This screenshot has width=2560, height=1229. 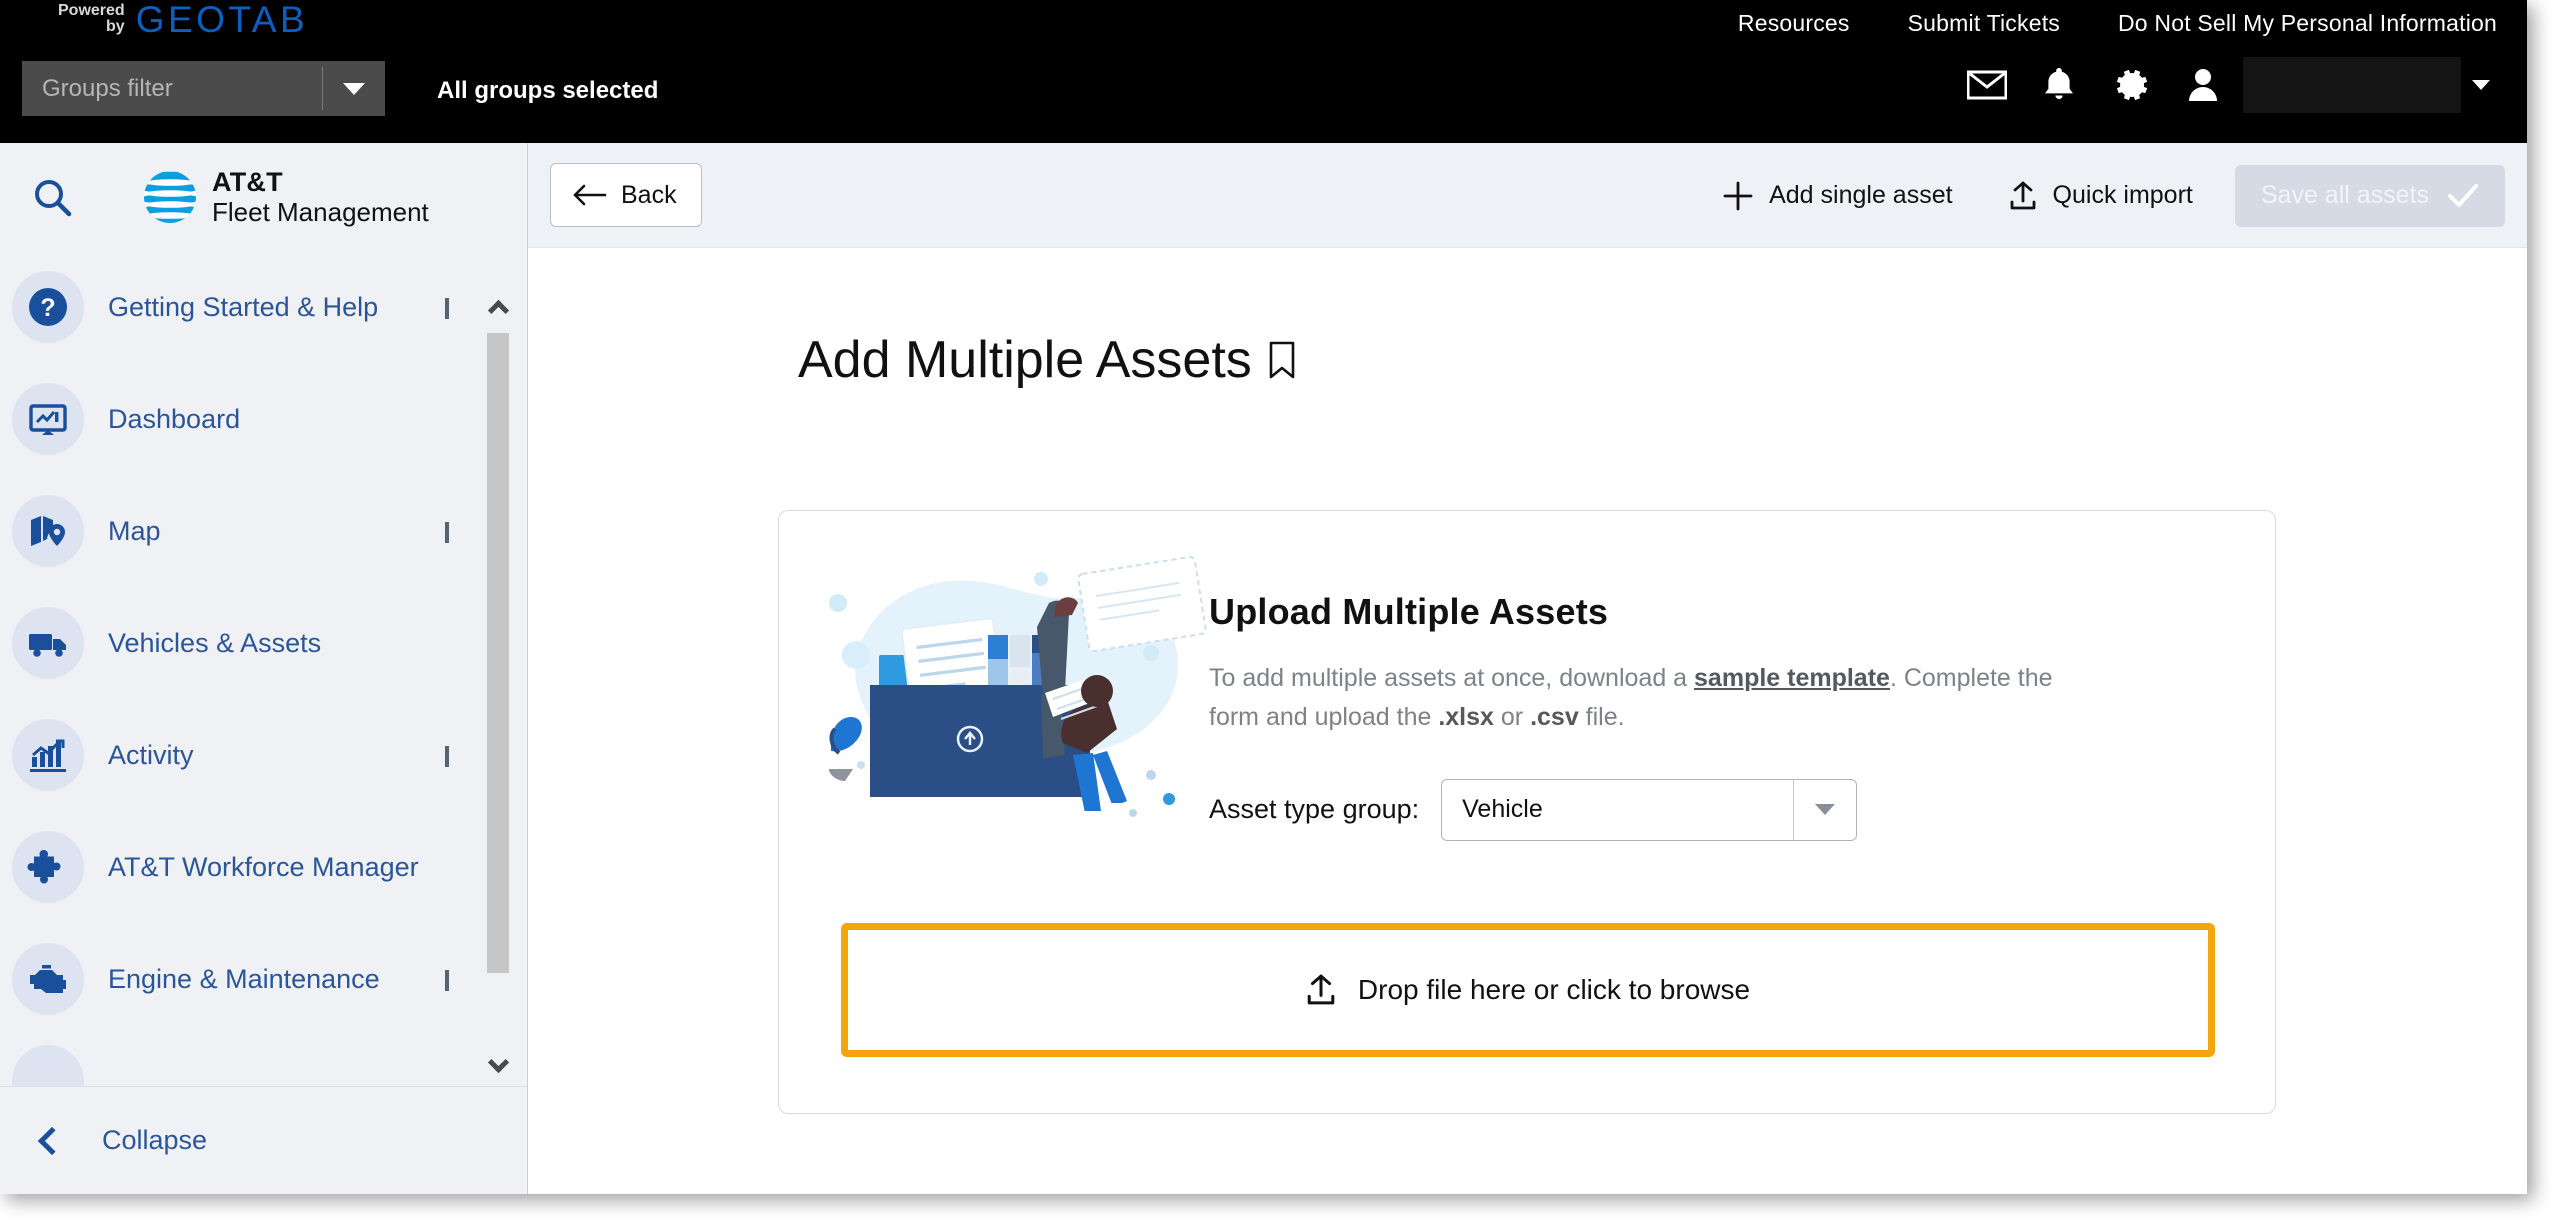 I want to click on asset-type-group-row: Asset type group: Vehicle, so click(x=1659, y=809).